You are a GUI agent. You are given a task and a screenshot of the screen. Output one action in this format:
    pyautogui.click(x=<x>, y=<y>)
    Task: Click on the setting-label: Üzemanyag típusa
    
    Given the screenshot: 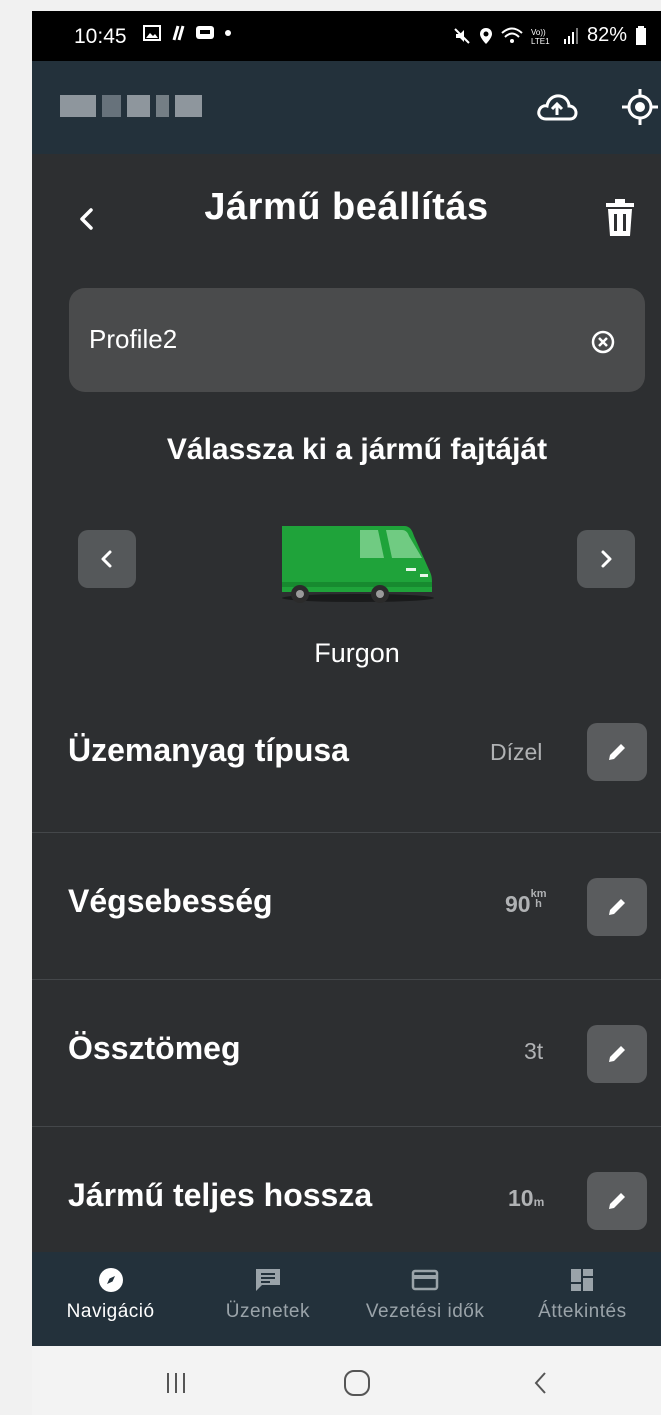 What is the action you would take?
    pyautogui.click(x=208, y=750)
    